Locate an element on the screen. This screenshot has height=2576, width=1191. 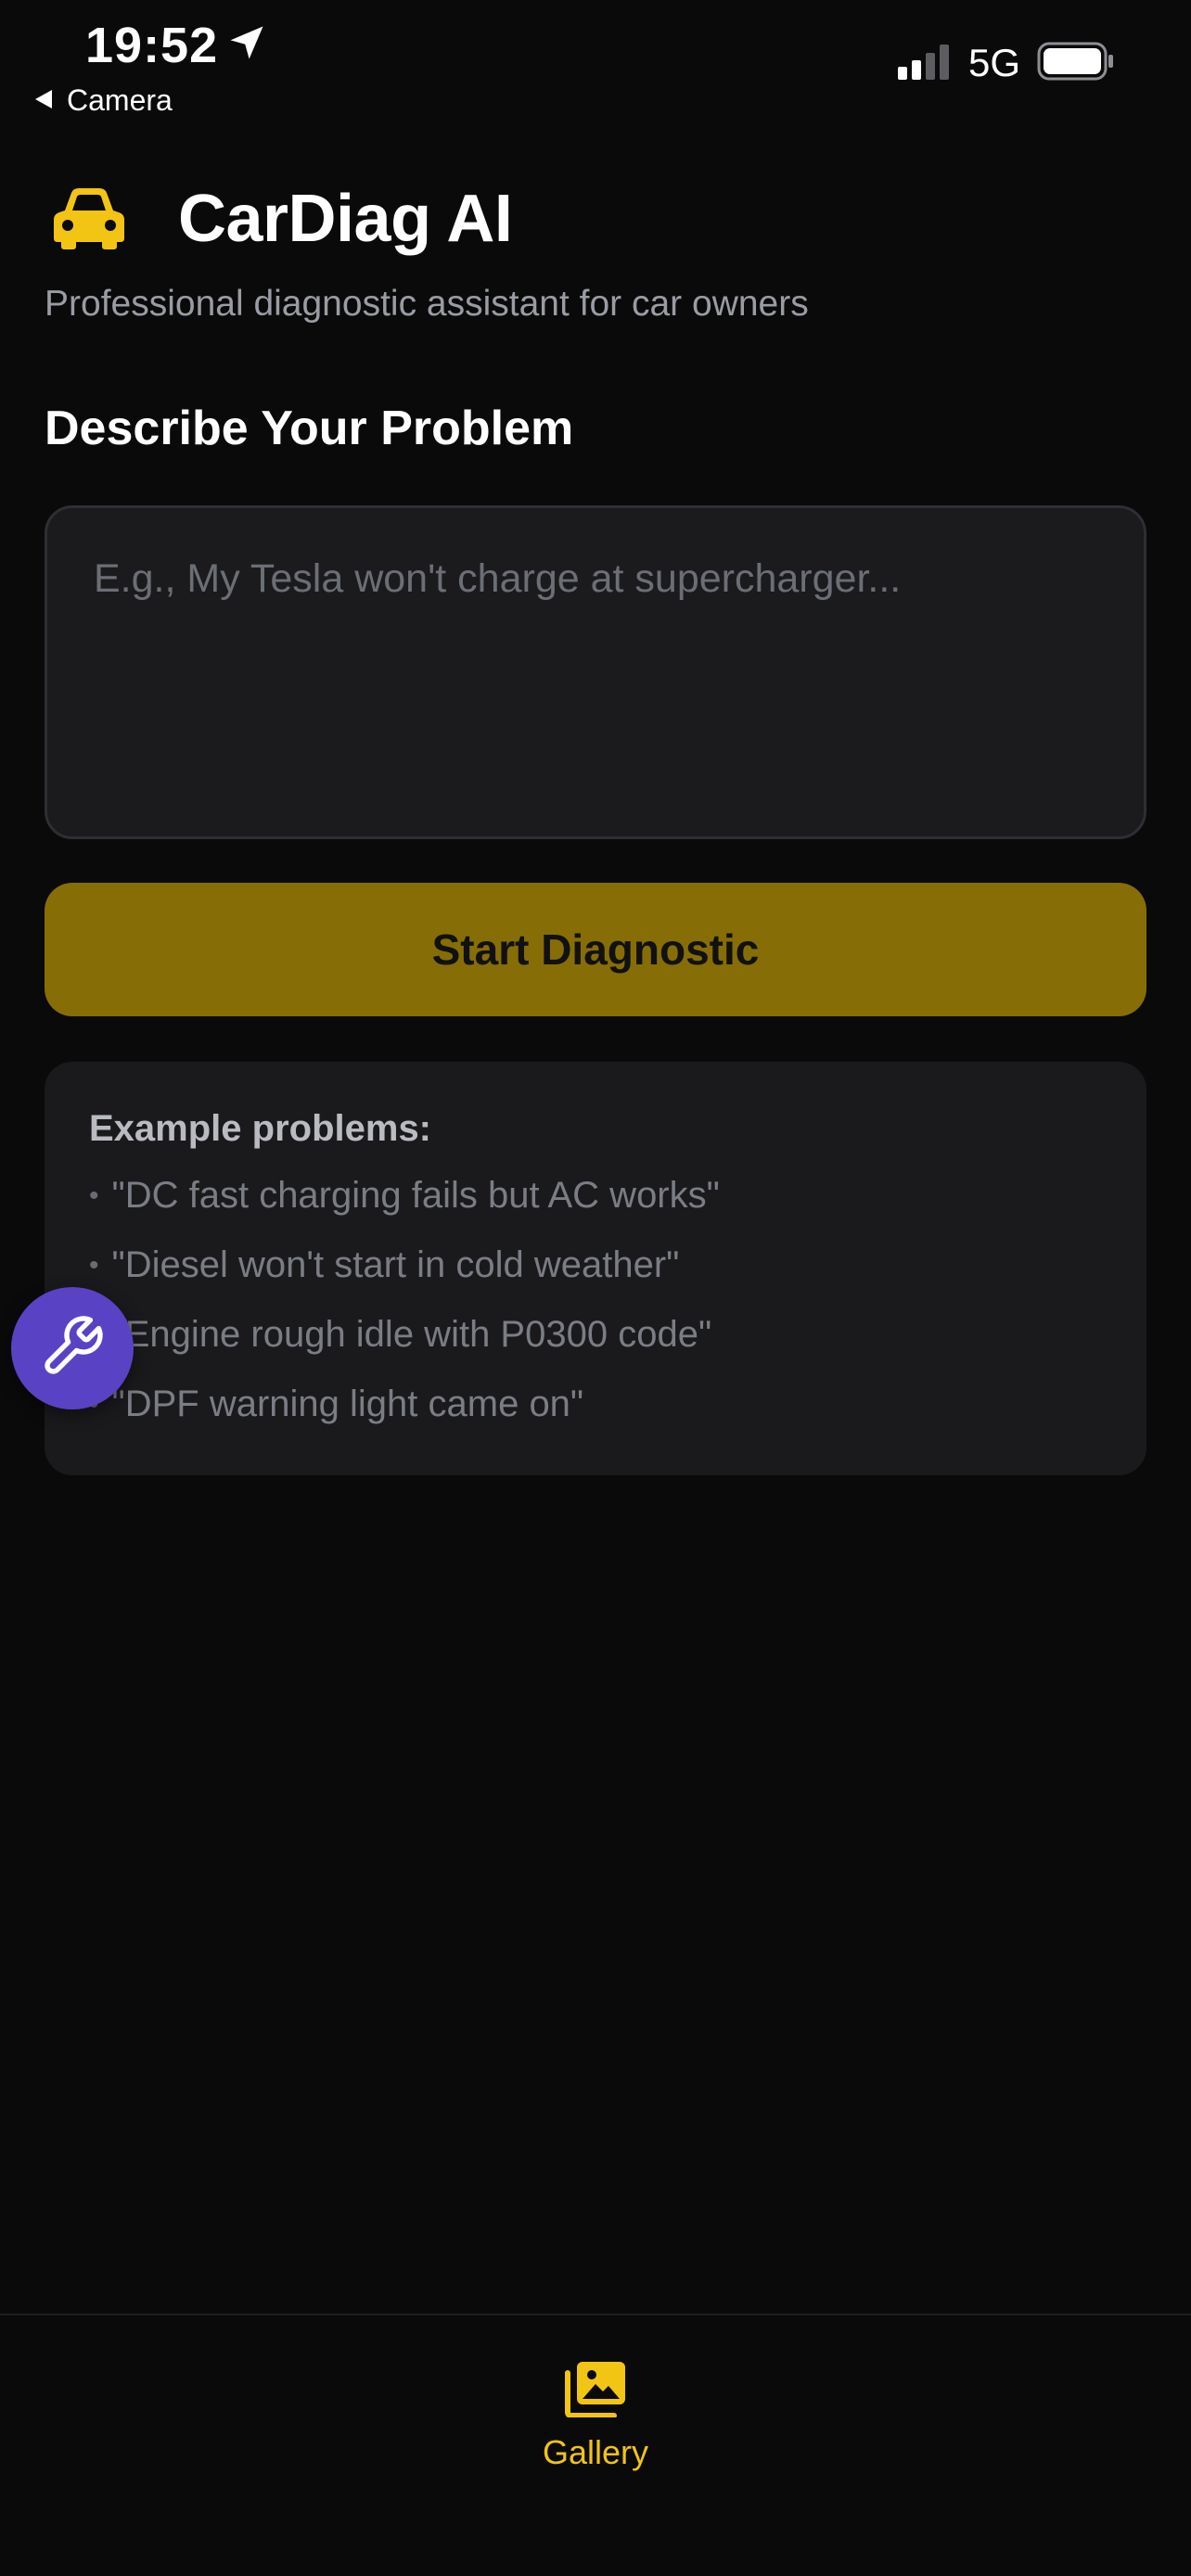
examples-heading: Example problems: is located at coordinates (260, 1129).